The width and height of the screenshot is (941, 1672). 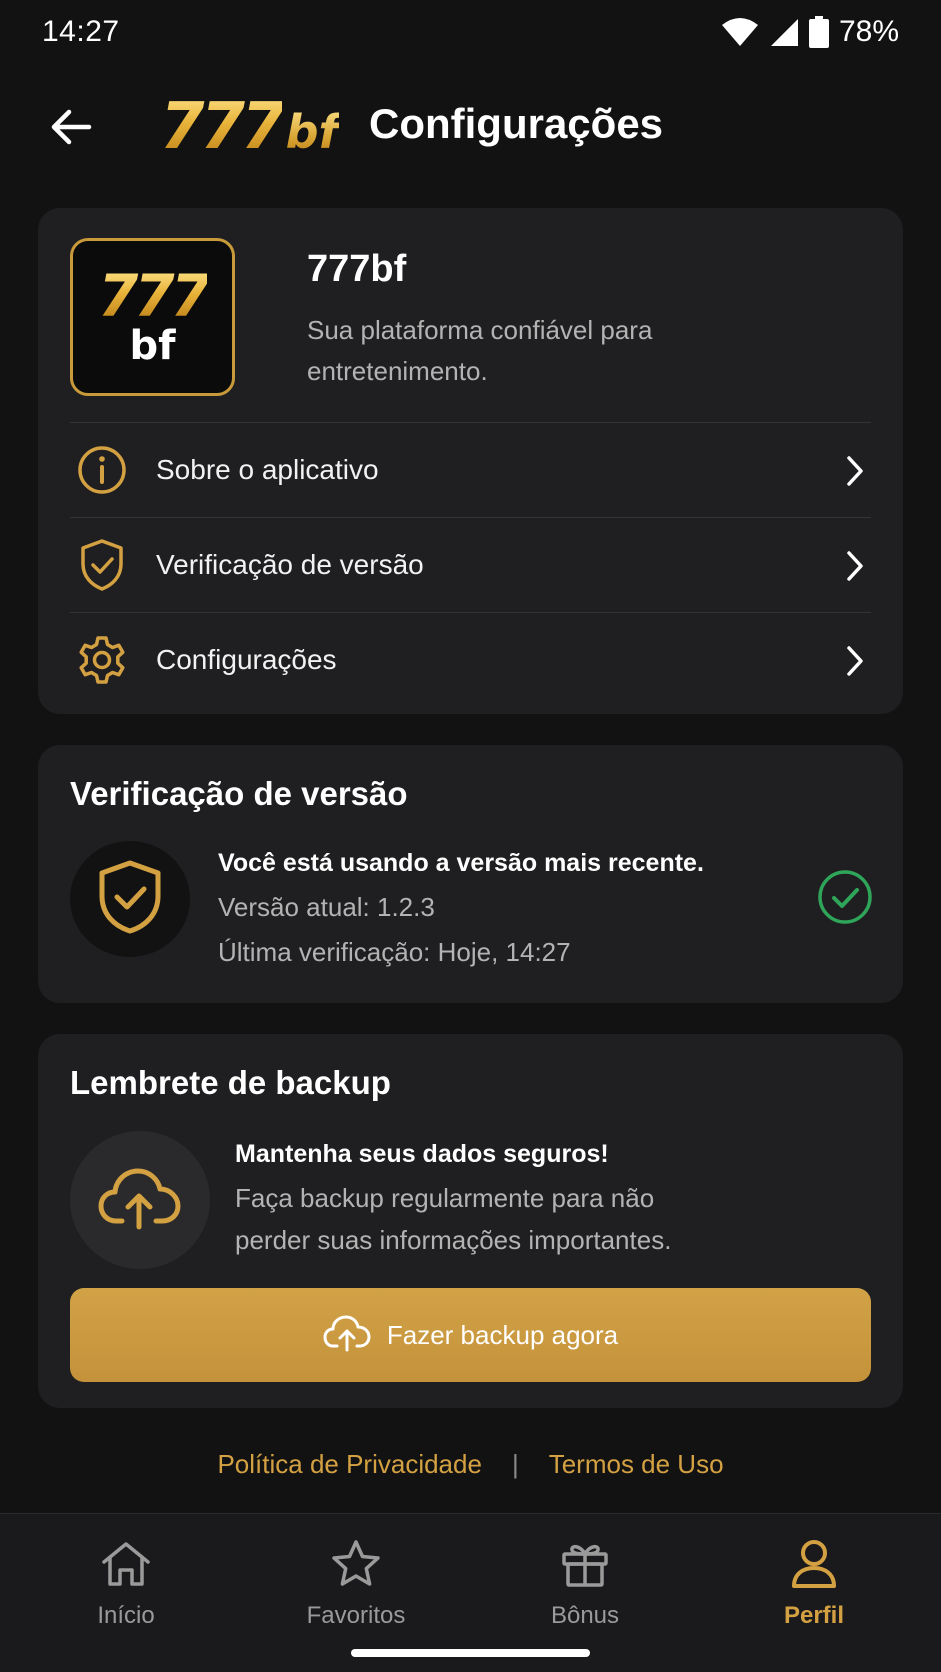 I want to click on menu-item-settings: Configurações, so click(x=470, y=659).